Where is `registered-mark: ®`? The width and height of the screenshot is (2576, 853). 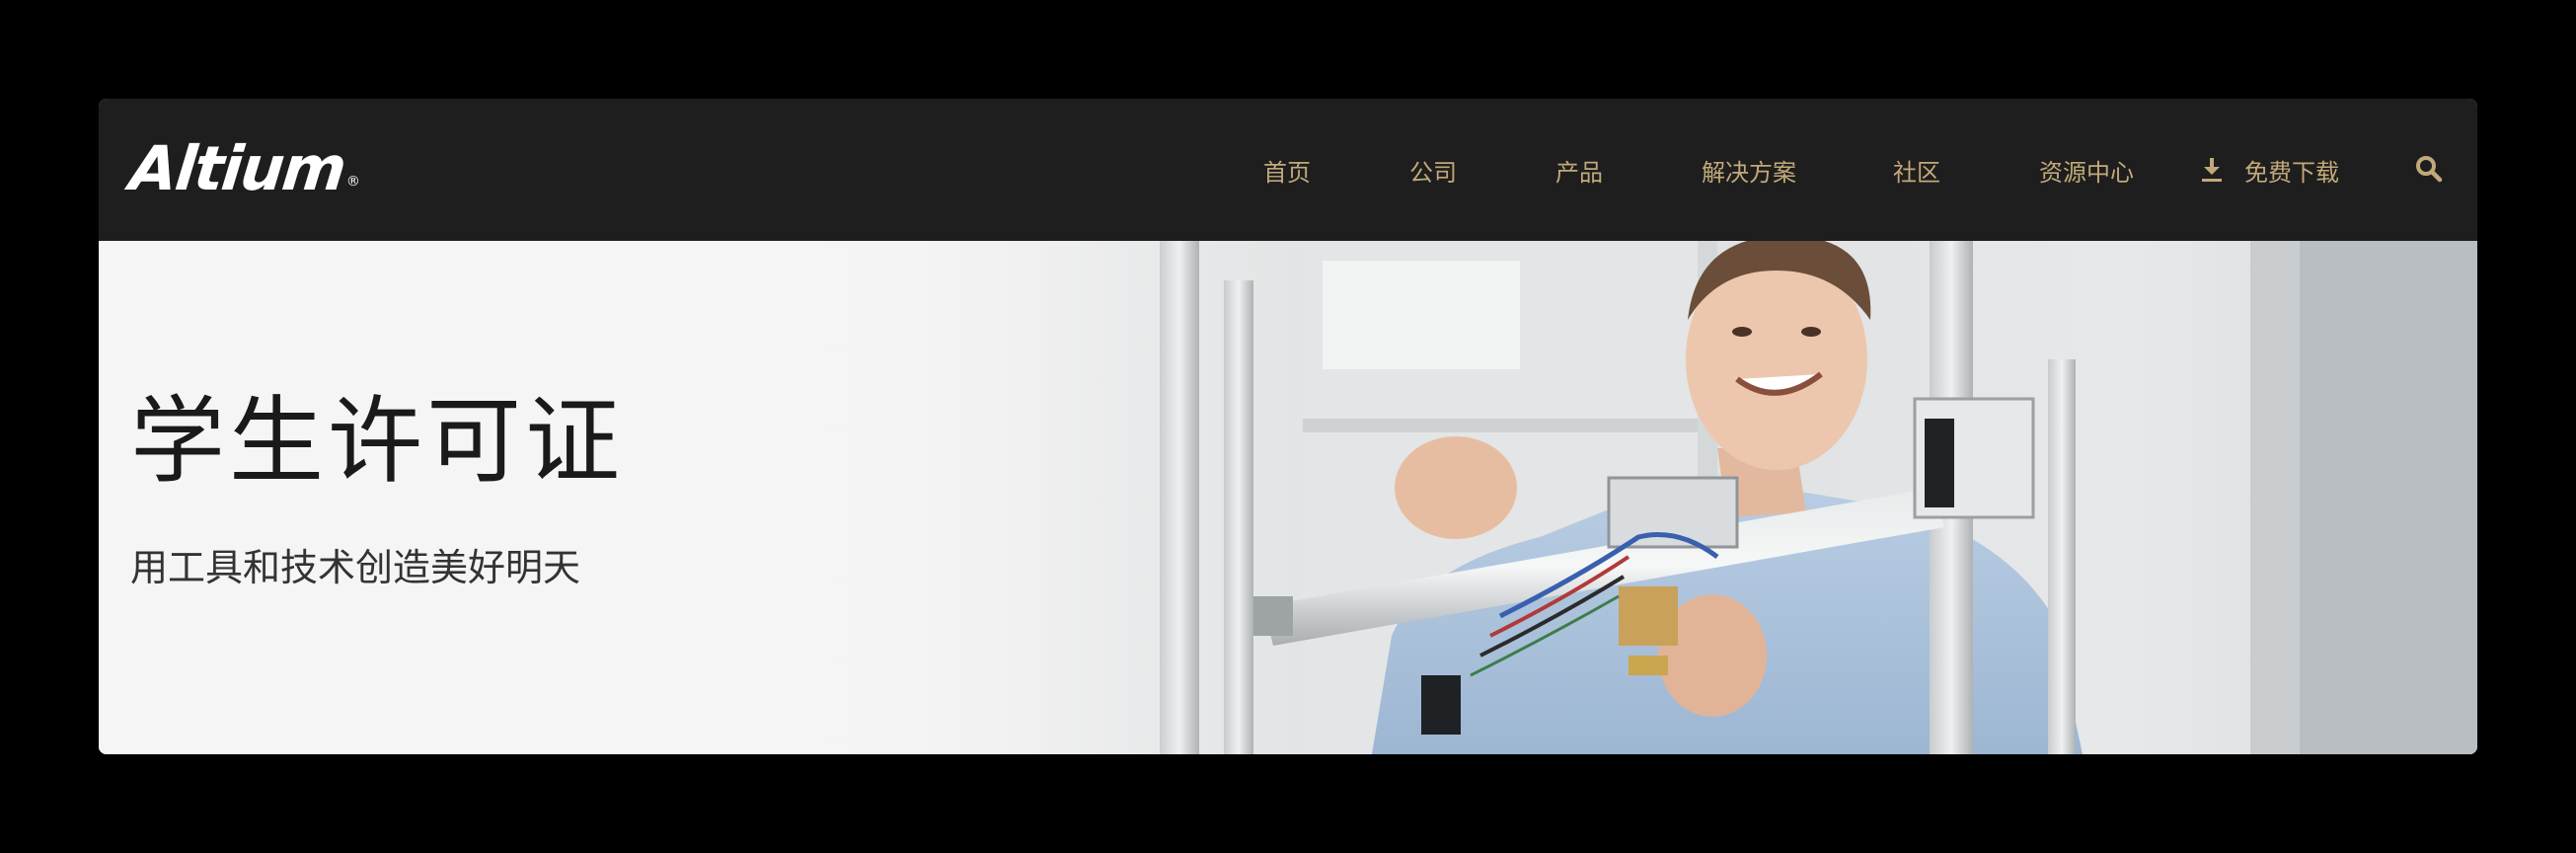
registered-mark: ® is located at coordinates (353, 182).